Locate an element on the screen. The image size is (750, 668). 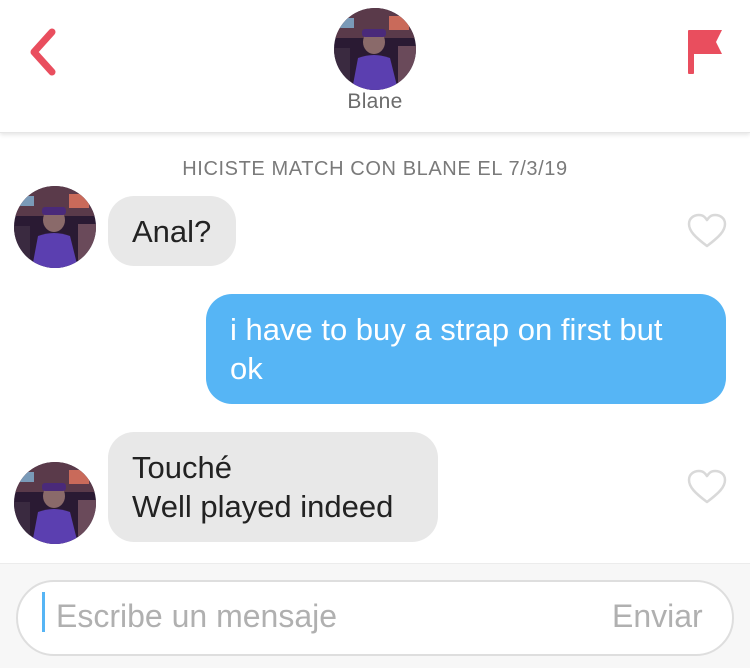
message-text-line: Touché is located at coordinates (182, 467).